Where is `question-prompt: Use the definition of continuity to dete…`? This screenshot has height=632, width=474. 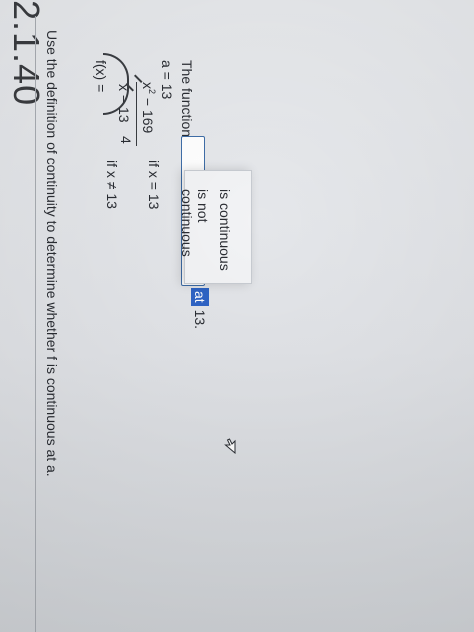 question-prompt: Use the definition of continuity to dete… is located at coordinates (52, 253).